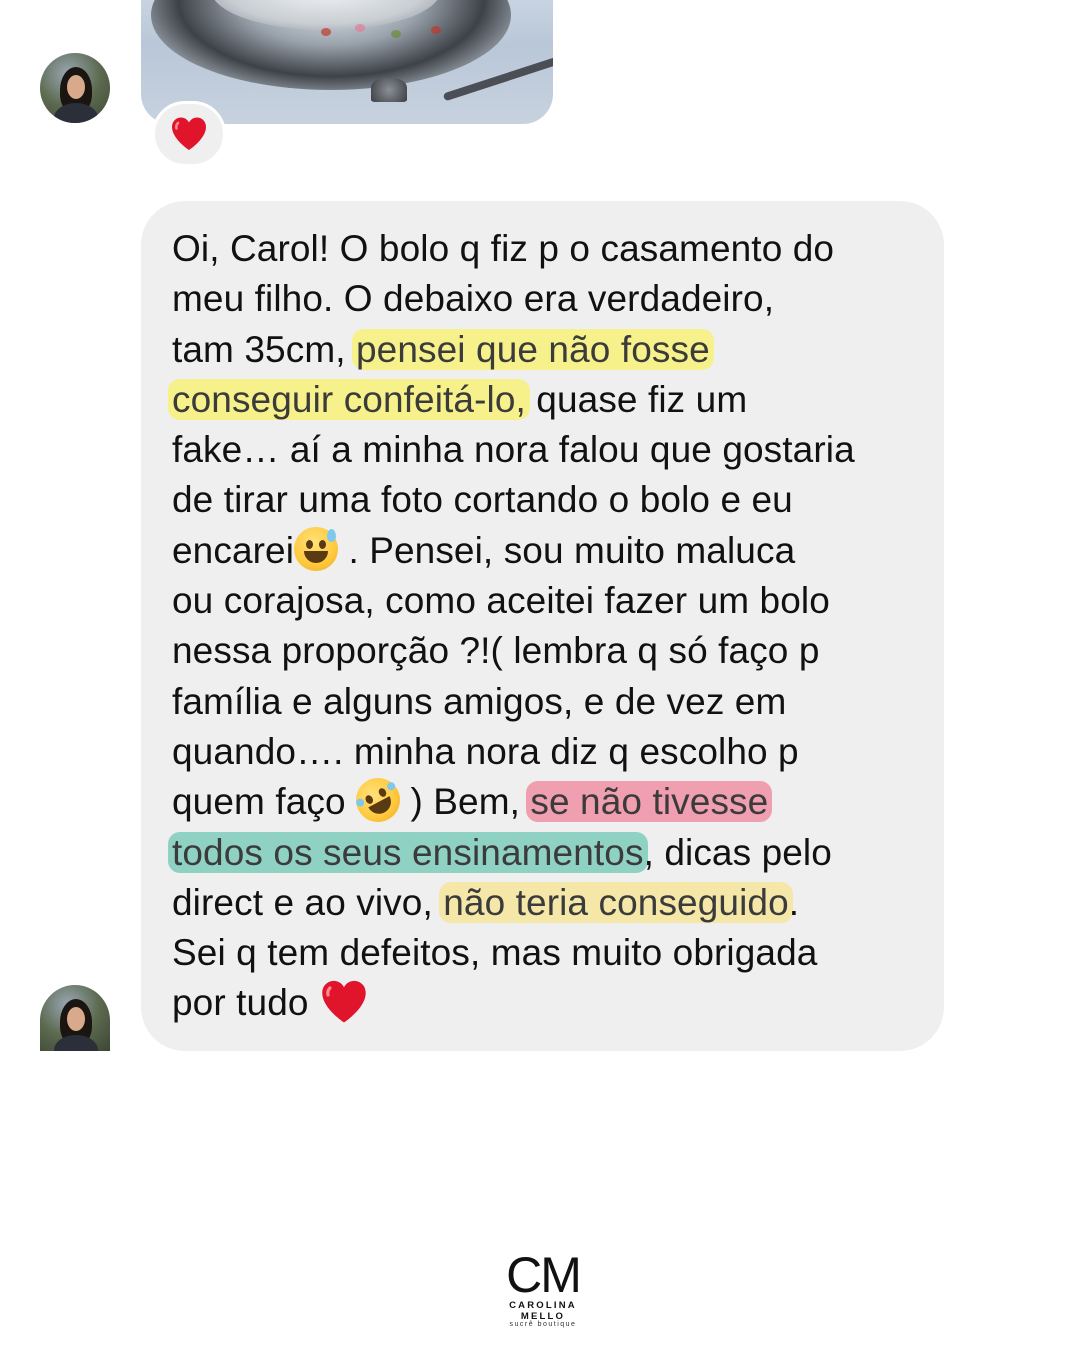 Image resolution: width=1080 pixels, height=1350 pixels. Describe the element at coordinates (75, 1018) in the screenshot. I see `sender-avatar-bottom` at that location.